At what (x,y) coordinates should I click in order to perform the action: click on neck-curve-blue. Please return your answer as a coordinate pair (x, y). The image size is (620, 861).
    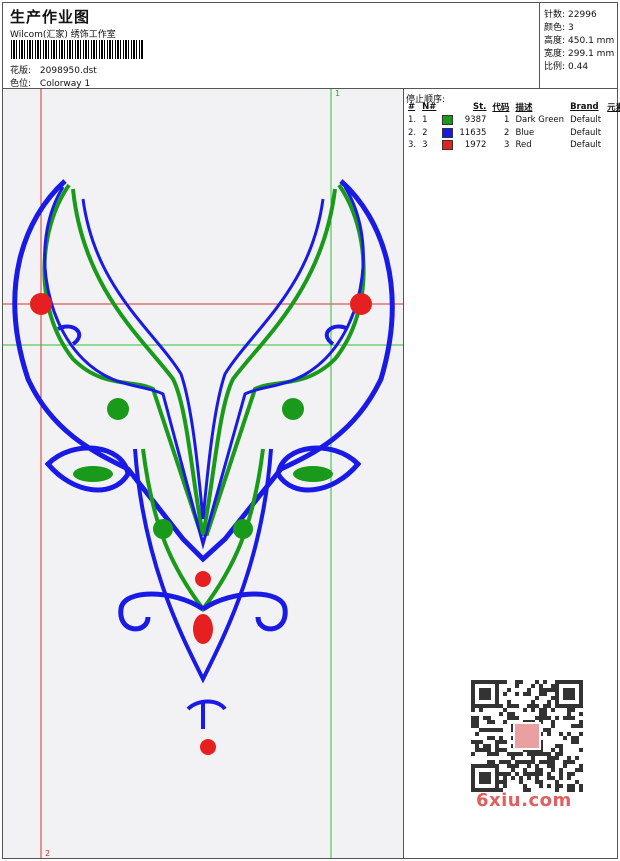
    Looking at the image, I should click on (203, 359).